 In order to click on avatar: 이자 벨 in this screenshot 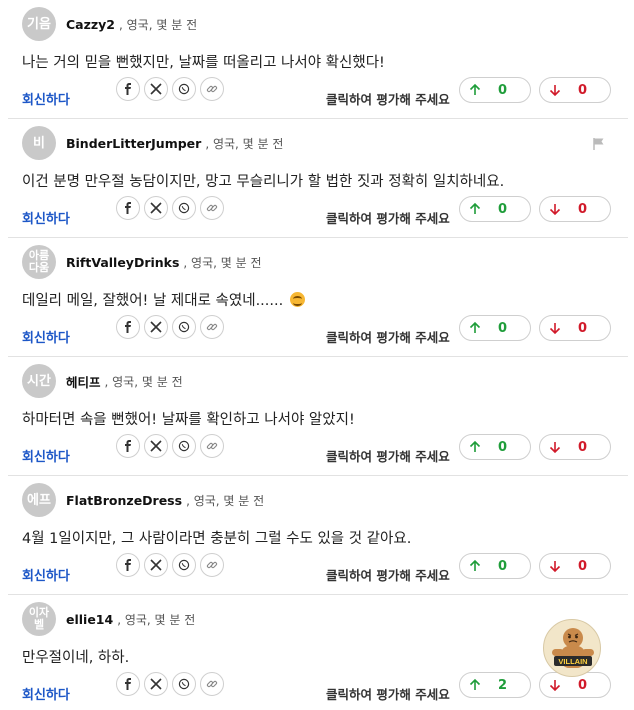, I will do `click(39, 619)`.